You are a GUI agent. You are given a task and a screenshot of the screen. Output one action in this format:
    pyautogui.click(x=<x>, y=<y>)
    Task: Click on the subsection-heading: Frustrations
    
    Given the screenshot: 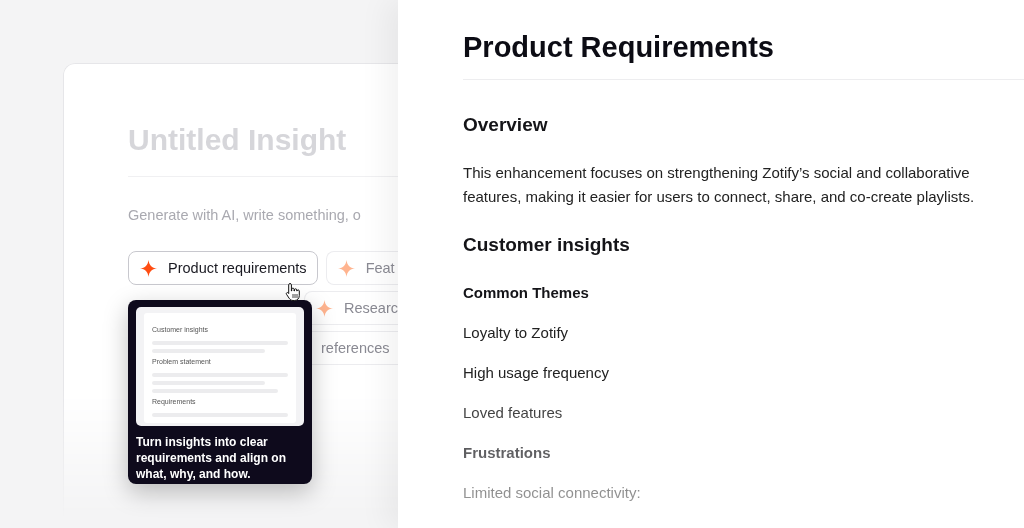 What is the action you would take?
    pyautogui.click(x=507, y=453)
    